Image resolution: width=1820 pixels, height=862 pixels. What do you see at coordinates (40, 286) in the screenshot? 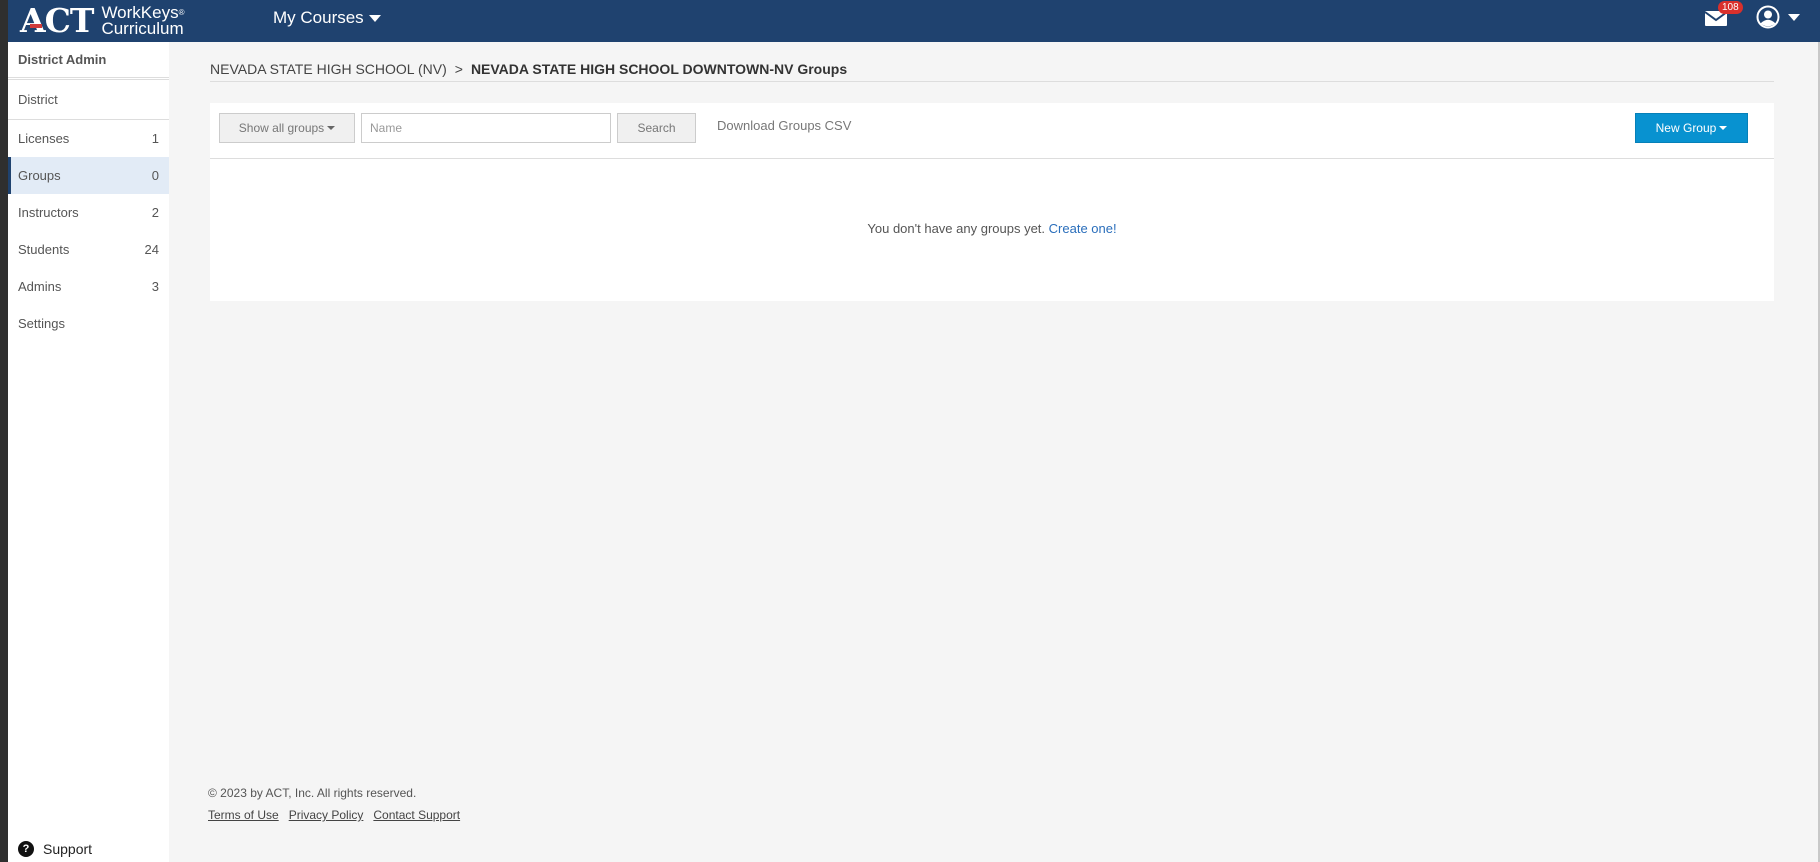
I see `sidebar-item-label: Admins` at bounding box center [40, 286].